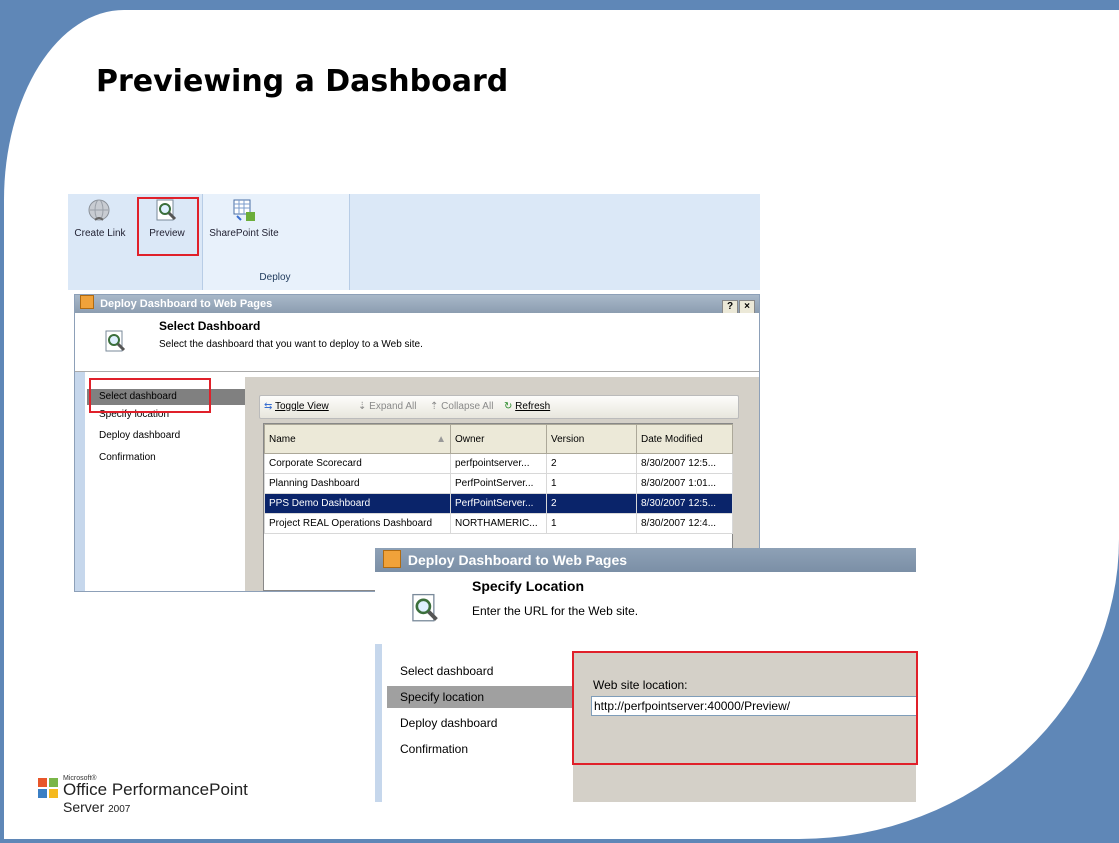 The image size is (1119, 843). I want to click on expand-all-label: Expand All, so click(393, 406).